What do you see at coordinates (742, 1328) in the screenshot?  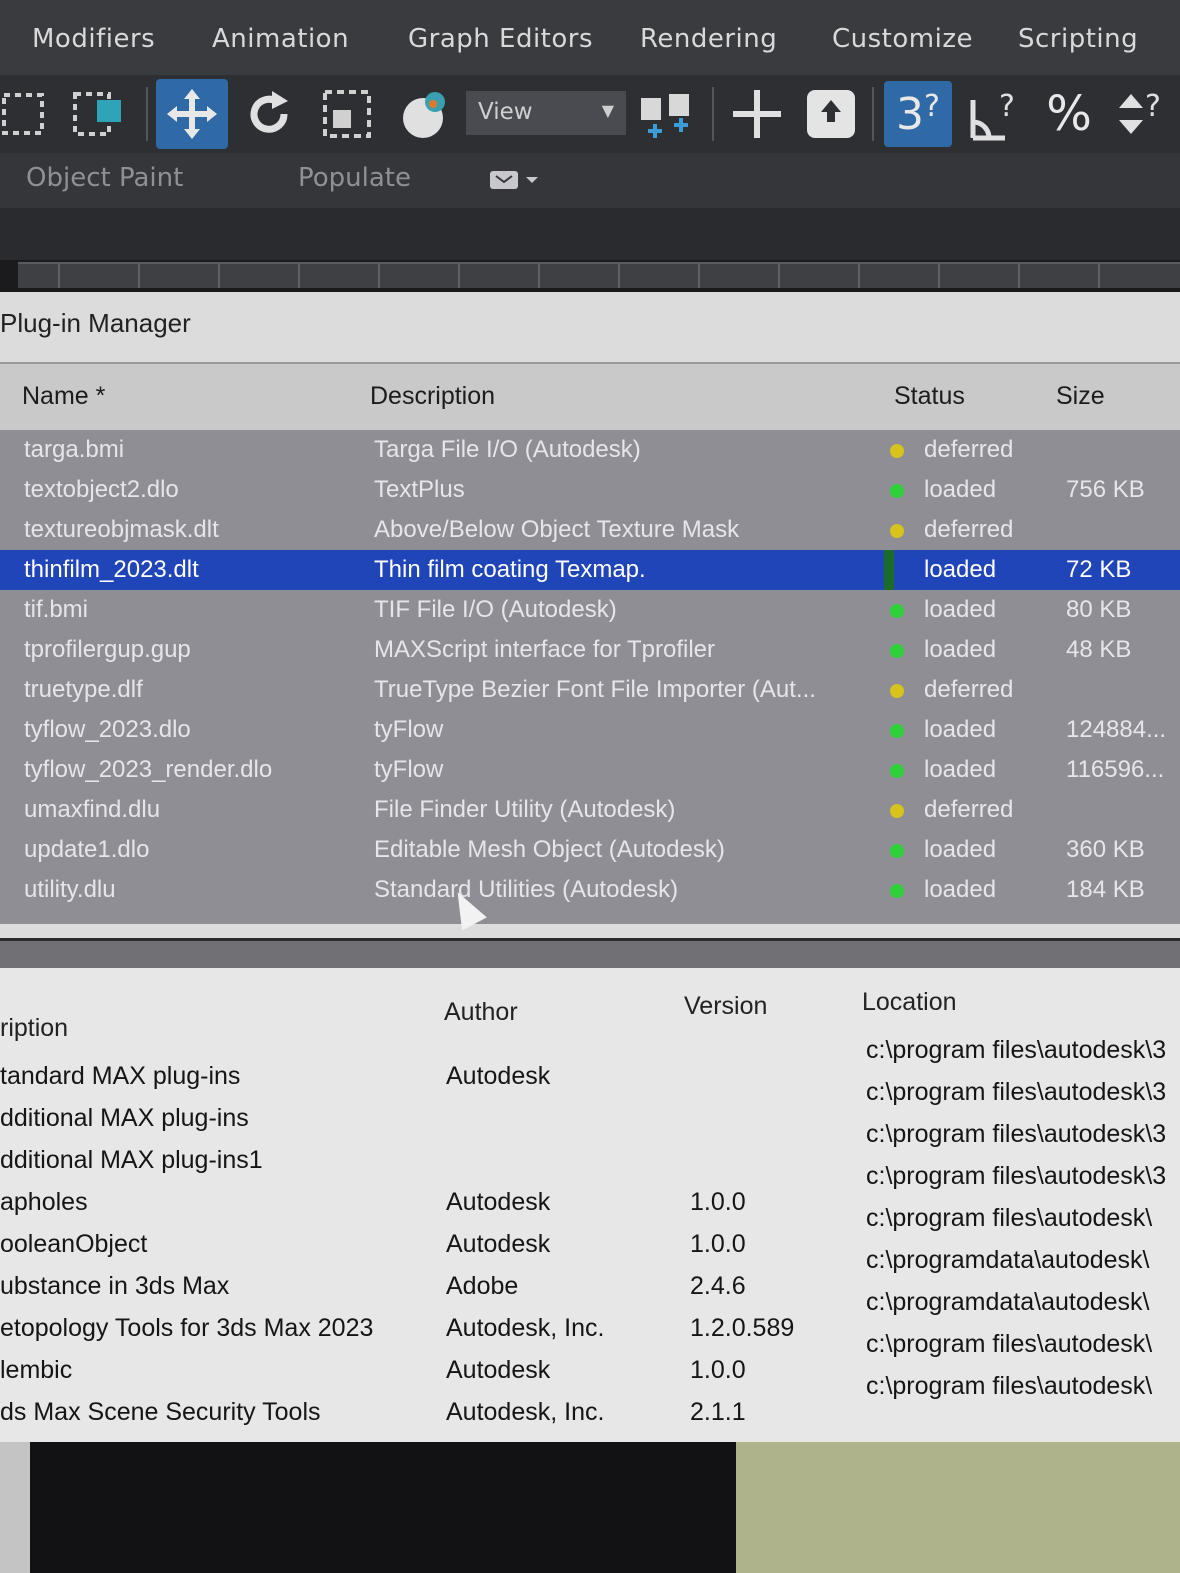 I see `directory-version: 1.2.0.589` at bounding box center [742, 1328].